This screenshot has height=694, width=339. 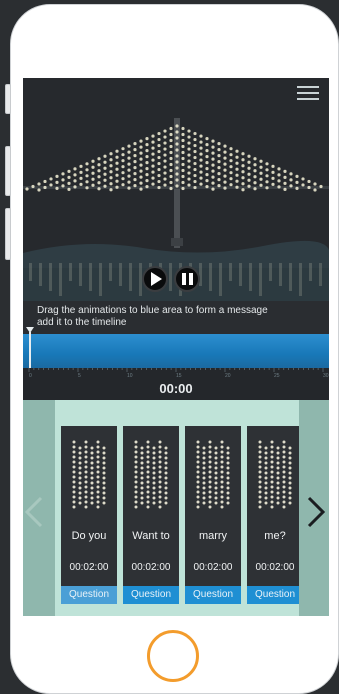 What do you see at coordinates (171, 279) in the screenshot?
I see `playback-controls` at bounding box center [171, 279].